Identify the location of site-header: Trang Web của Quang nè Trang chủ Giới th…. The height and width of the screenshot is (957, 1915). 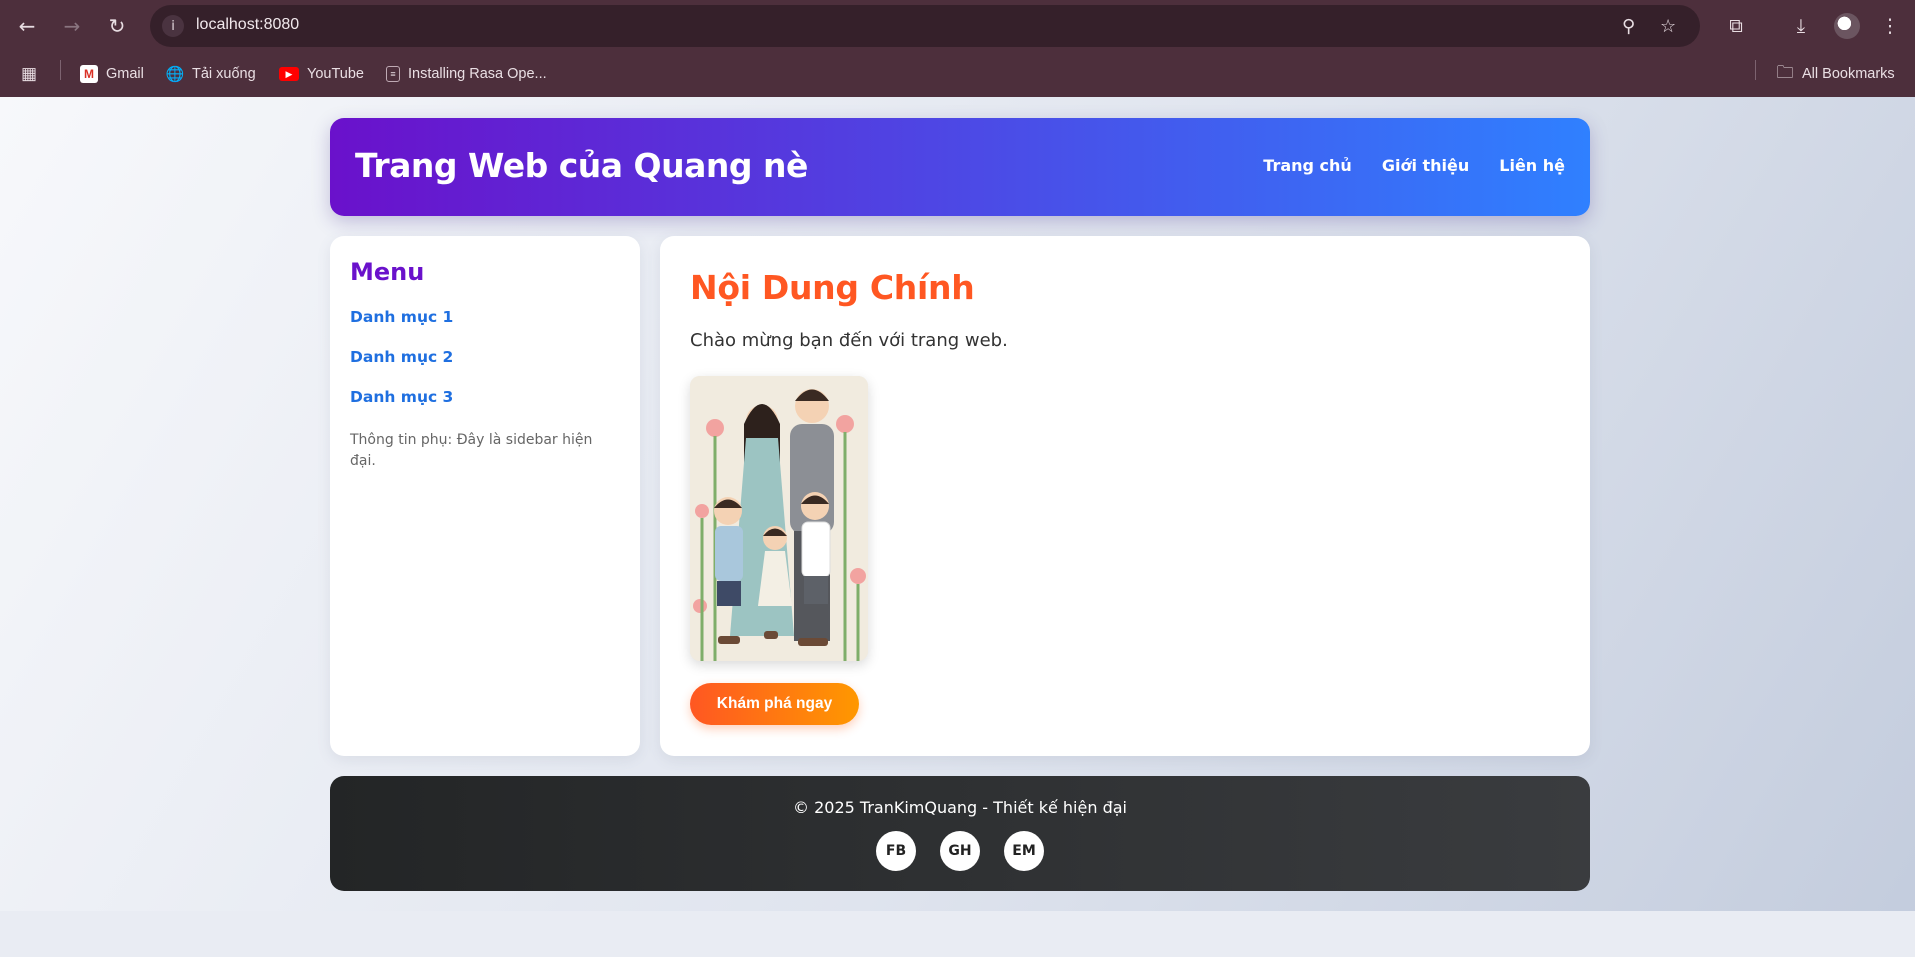
(960, 167).